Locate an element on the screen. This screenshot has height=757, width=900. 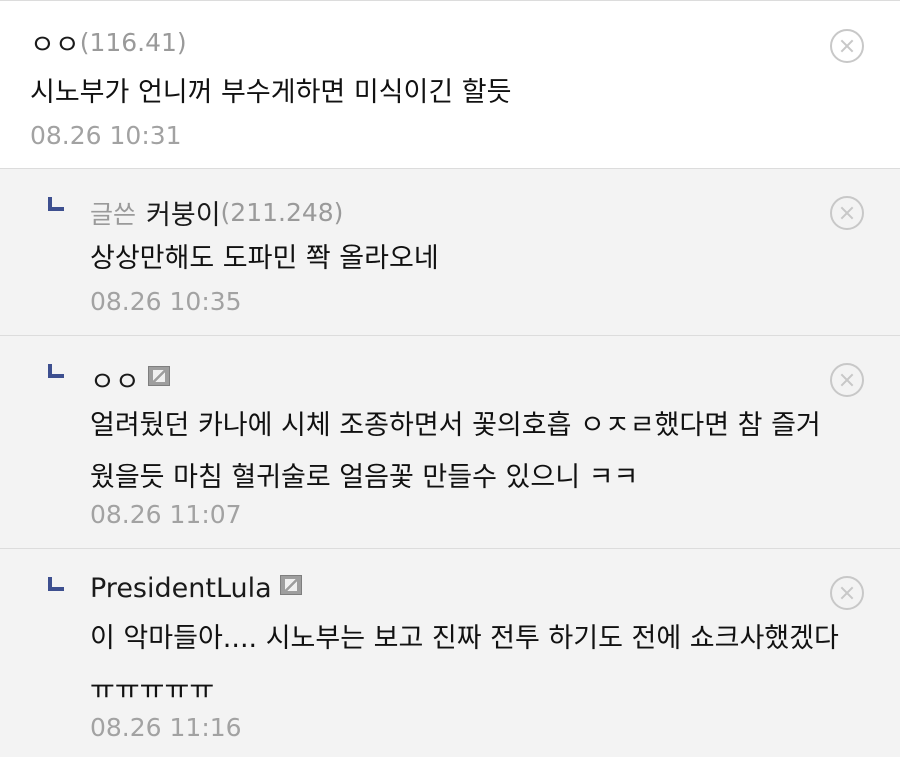
comment-text-line: 웠을듯 마침 혈귀술로 얼음꽃 만들수 있으니 ㅋㅋ is located at coordinates (364, 477).